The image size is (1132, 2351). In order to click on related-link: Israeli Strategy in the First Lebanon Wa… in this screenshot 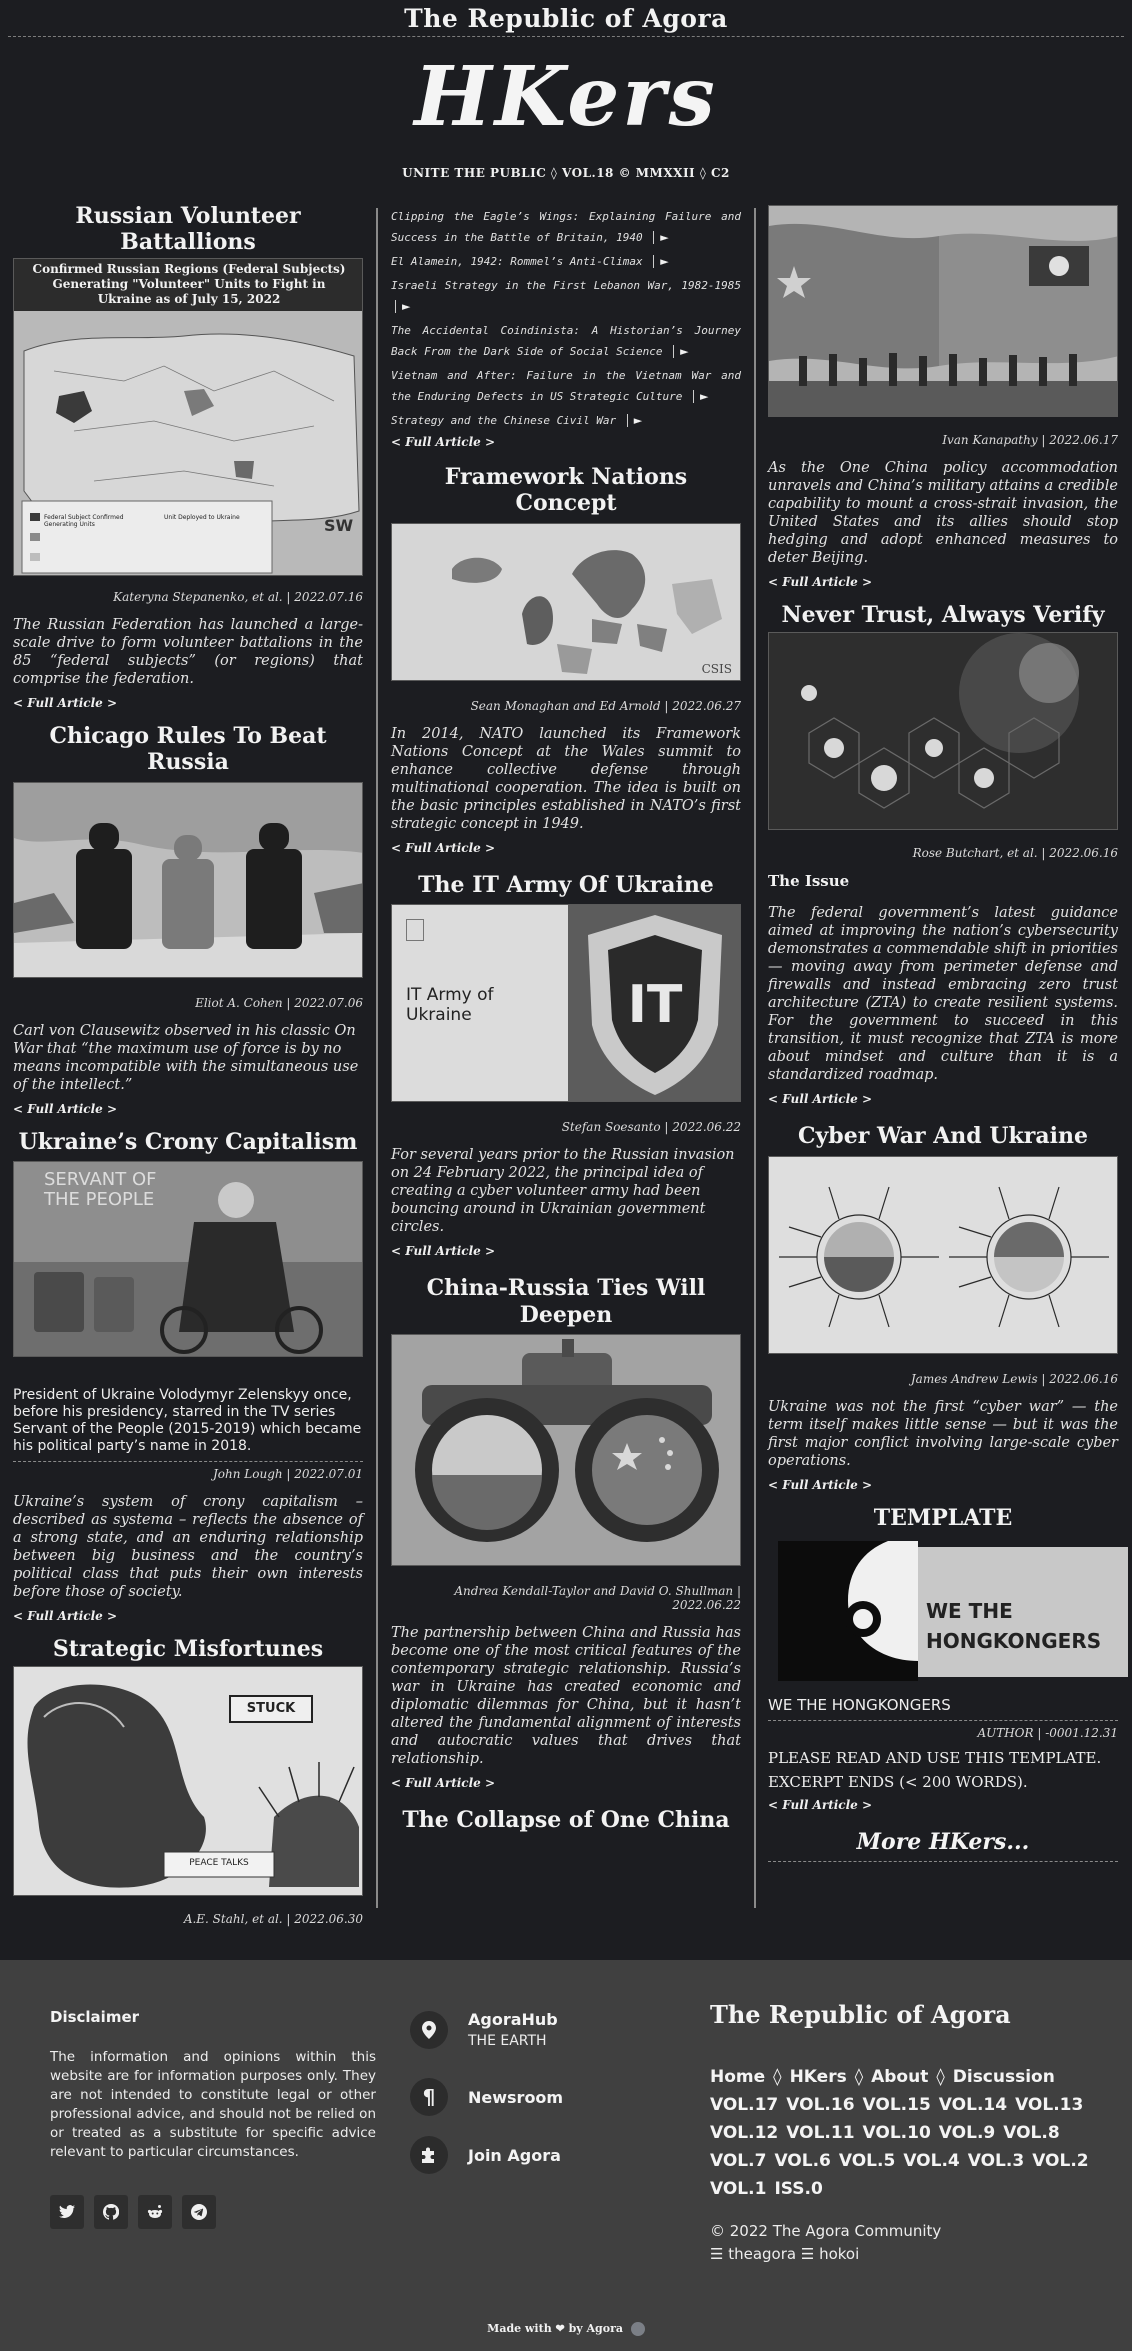, I will do `click(566, 296)`.